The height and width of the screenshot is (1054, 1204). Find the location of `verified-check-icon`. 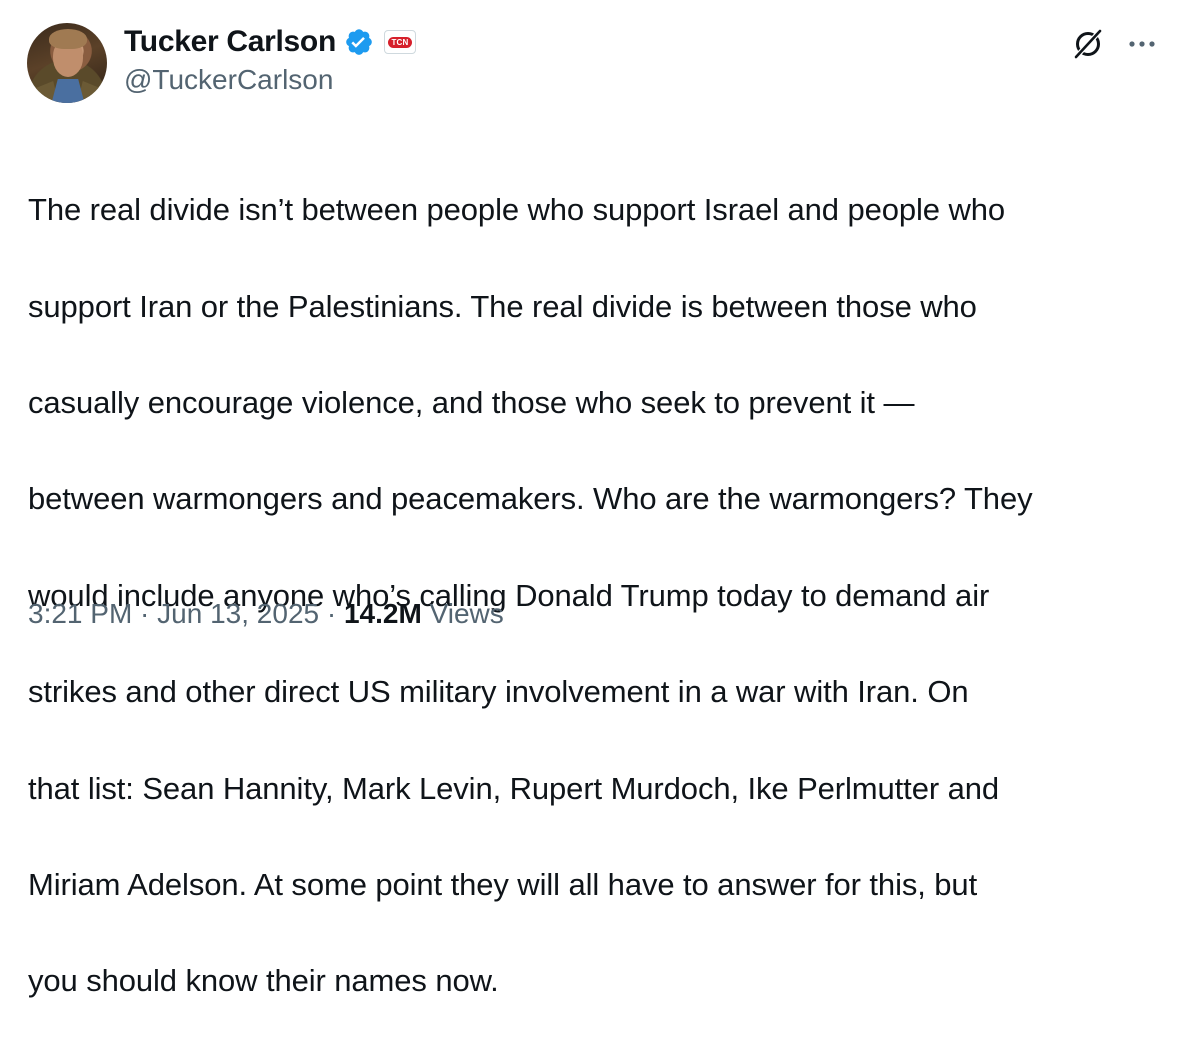

verified-check-icon is located at coordinates (359, 42).